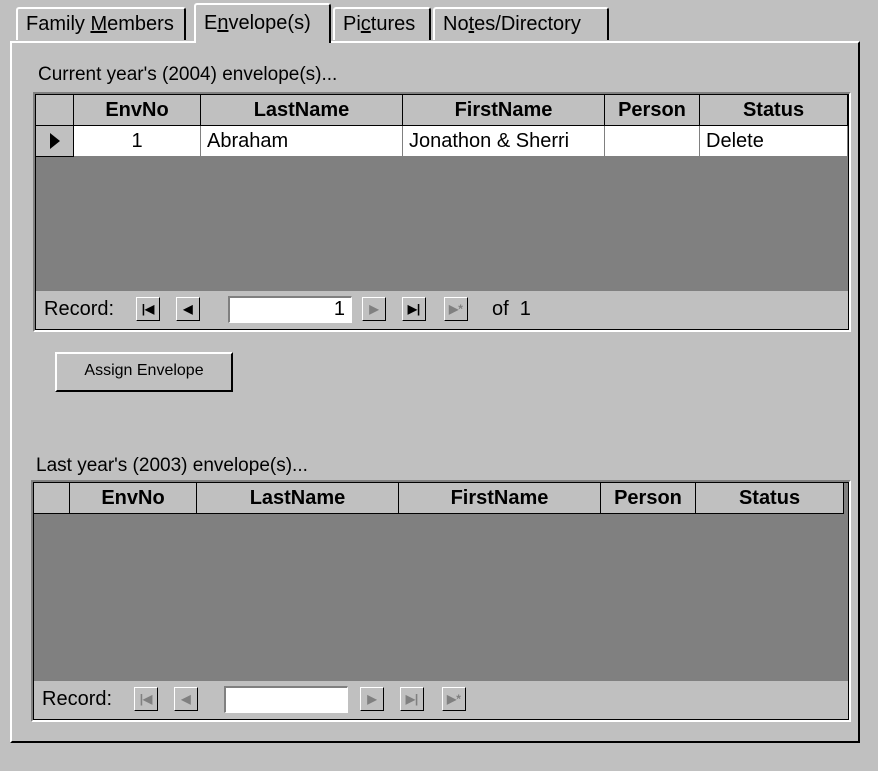  I want to click on tab-envelopes: Envelope(s), so click(262, 23).